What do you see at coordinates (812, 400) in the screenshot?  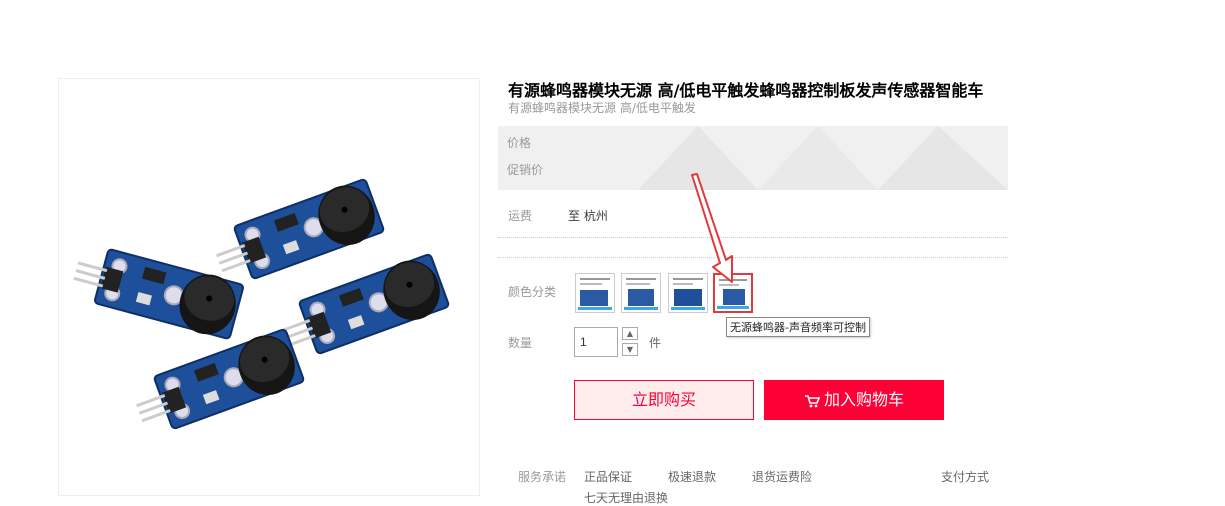 I see `cart-icon` at bounding box center [812, 400].